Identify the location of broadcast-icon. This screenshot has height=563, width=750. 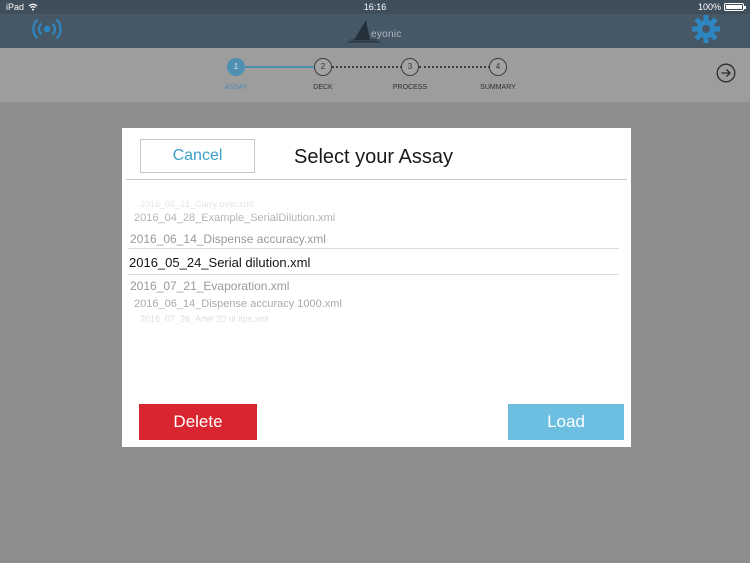
(47, 29).